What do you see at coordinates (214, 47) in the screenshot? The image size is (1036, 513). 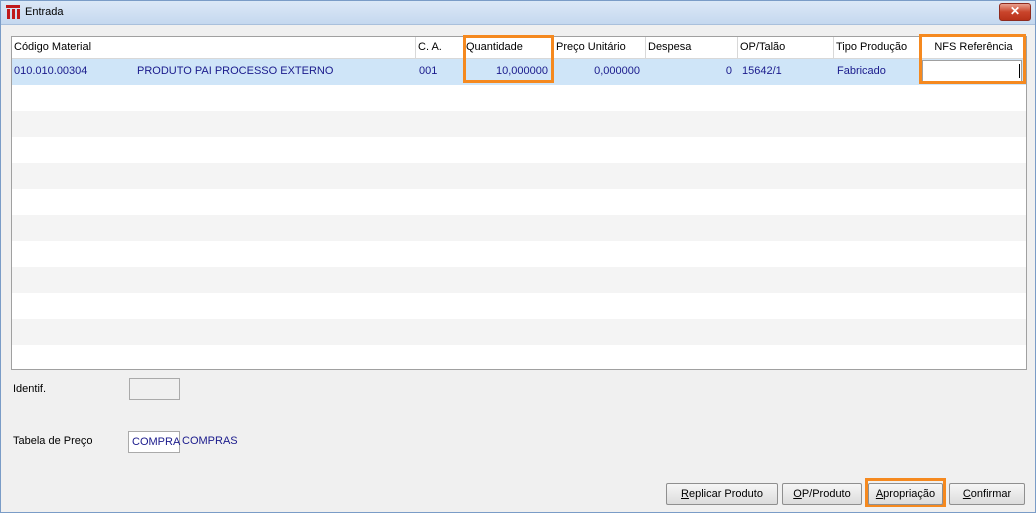 I see `col-header-codigo-material: Código Material` at bounding box center [214, 47].